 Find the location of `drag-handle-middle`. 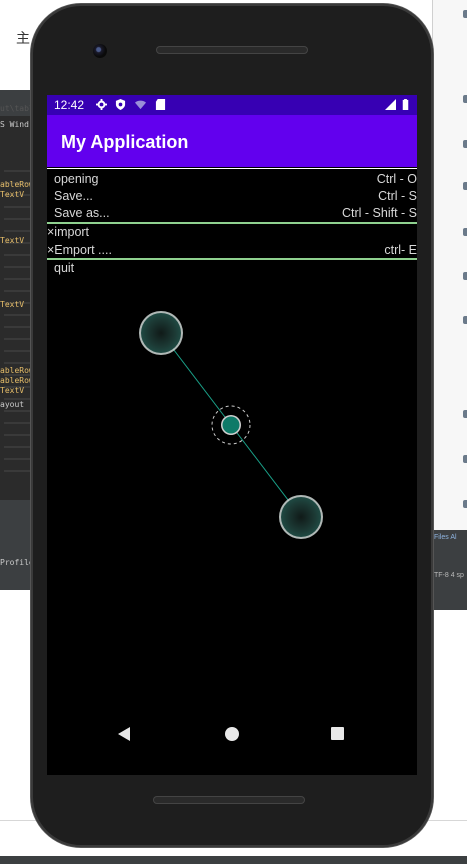

drag-handle-middle is located at coordinates (231, 425).